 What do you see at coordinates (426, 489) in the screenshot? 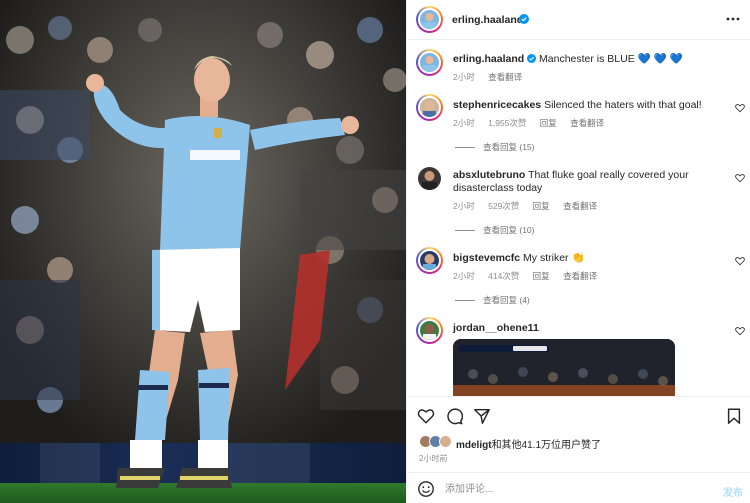
I see `emoji-icon` at bounding box center [426, 489].